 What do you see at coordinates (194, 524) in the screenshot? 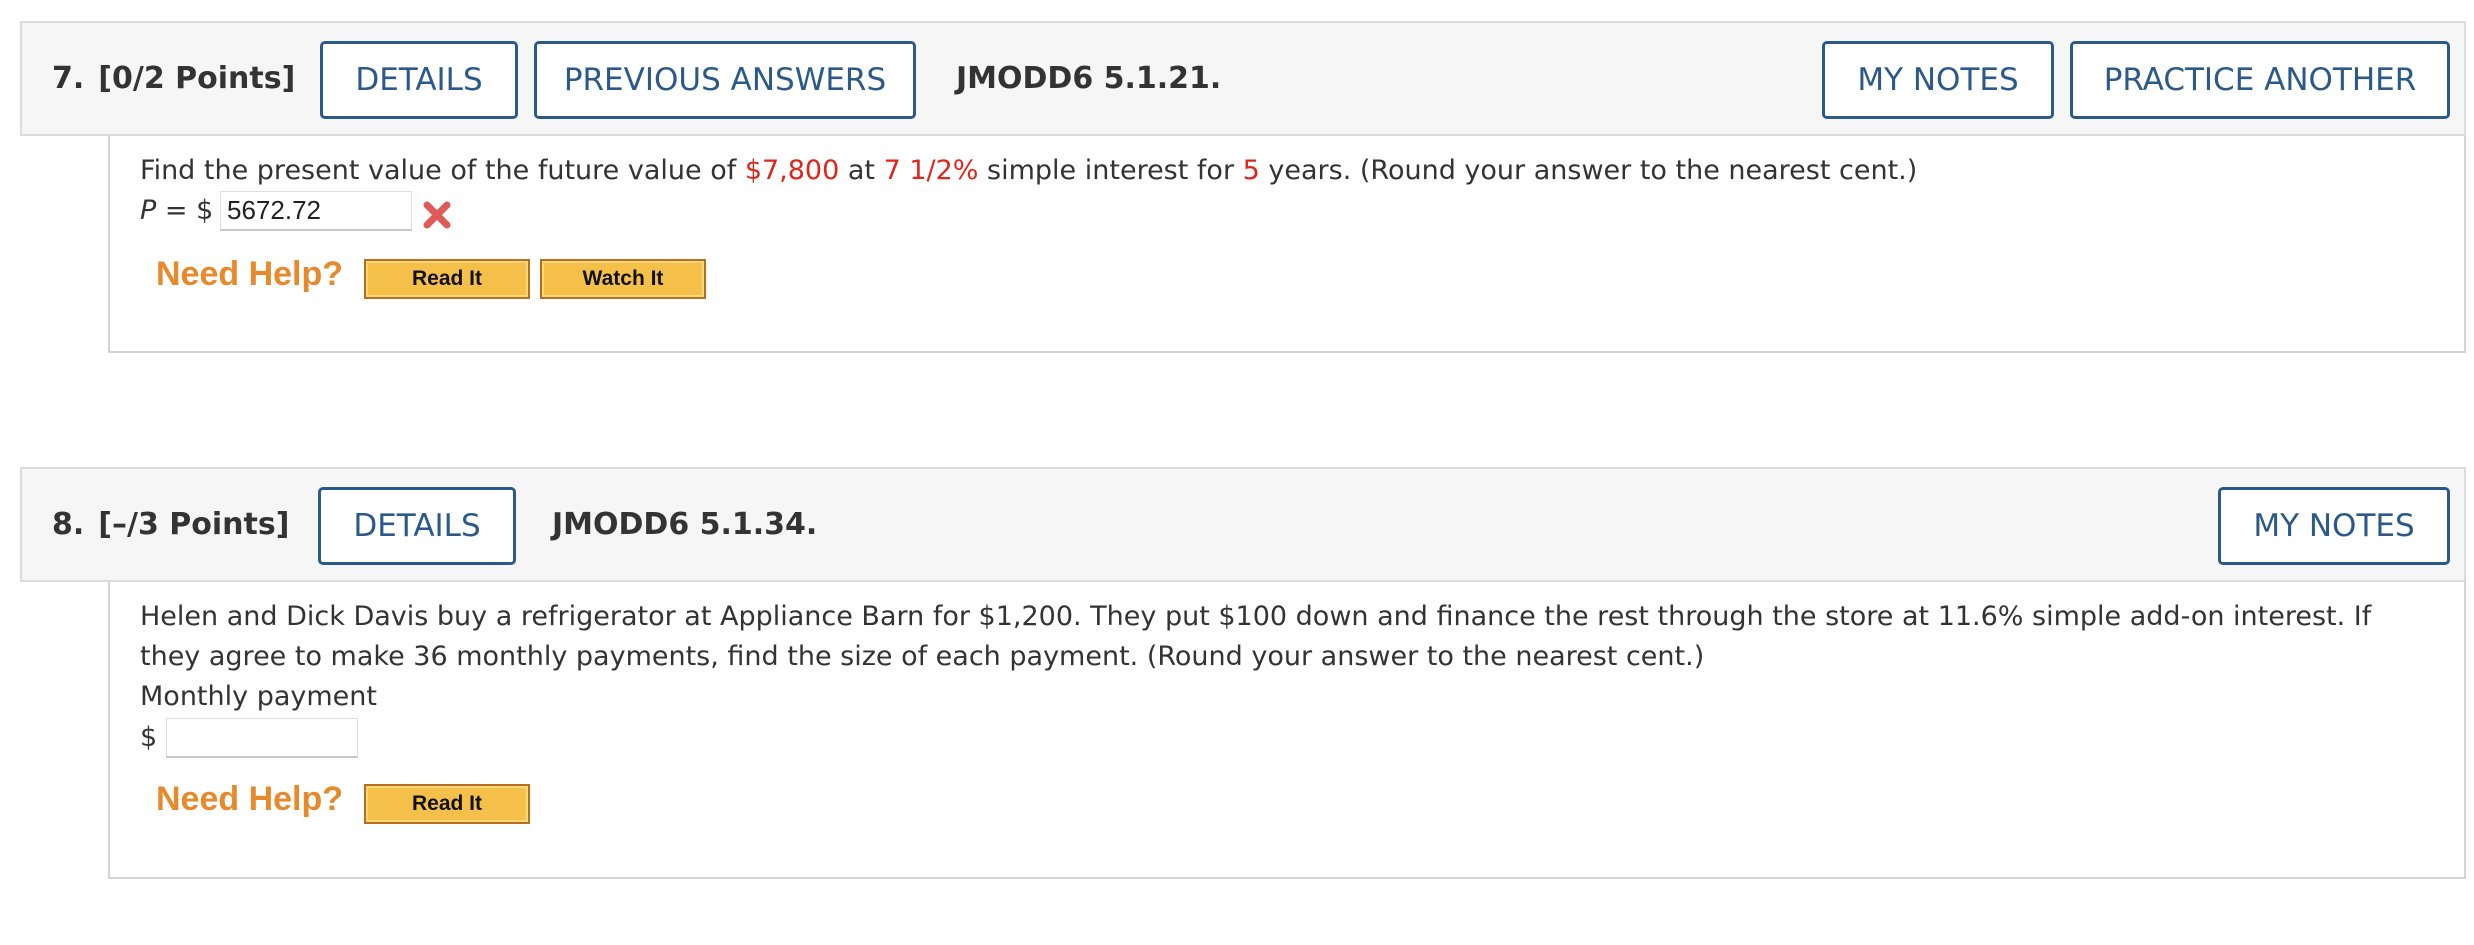
I see `question-points: [–/3 Points]` at bounding box center [194, 524].